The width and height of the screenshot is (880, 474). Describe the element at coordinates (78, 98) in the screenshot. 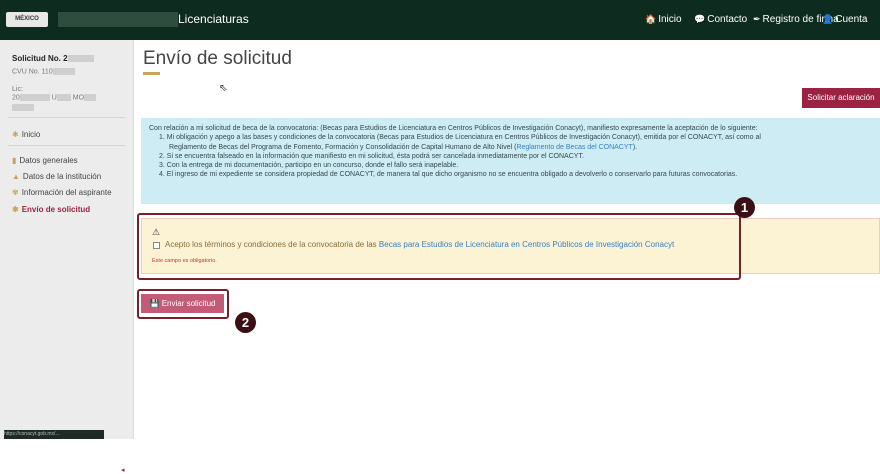

I see `lic-mid2: MO` at that location.